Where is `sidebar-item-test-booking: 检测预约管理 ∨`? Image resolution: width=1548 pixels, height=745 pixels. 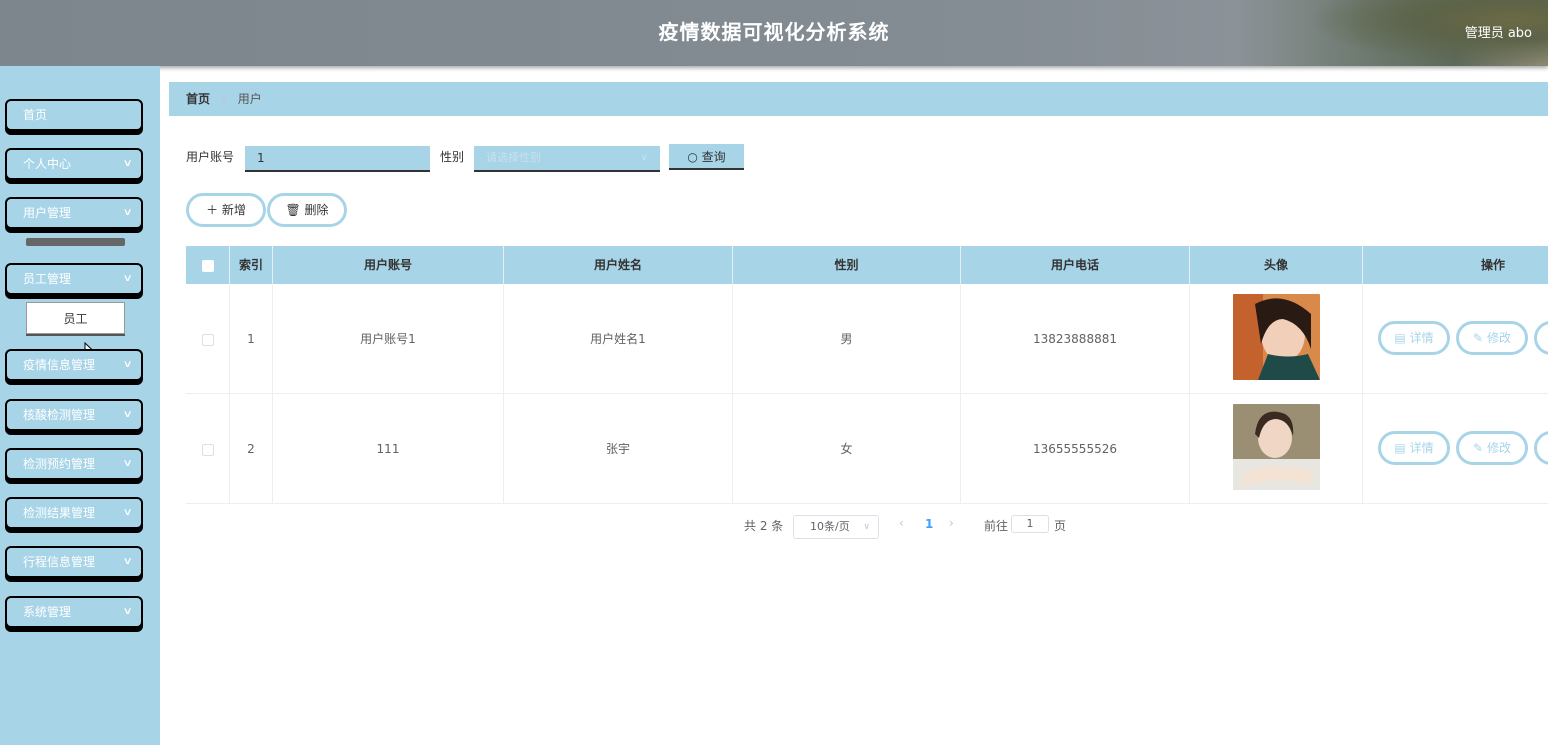 sidebar-item-test-booking: 检测预约管理 ∨ is located at coordinates (74, 464).